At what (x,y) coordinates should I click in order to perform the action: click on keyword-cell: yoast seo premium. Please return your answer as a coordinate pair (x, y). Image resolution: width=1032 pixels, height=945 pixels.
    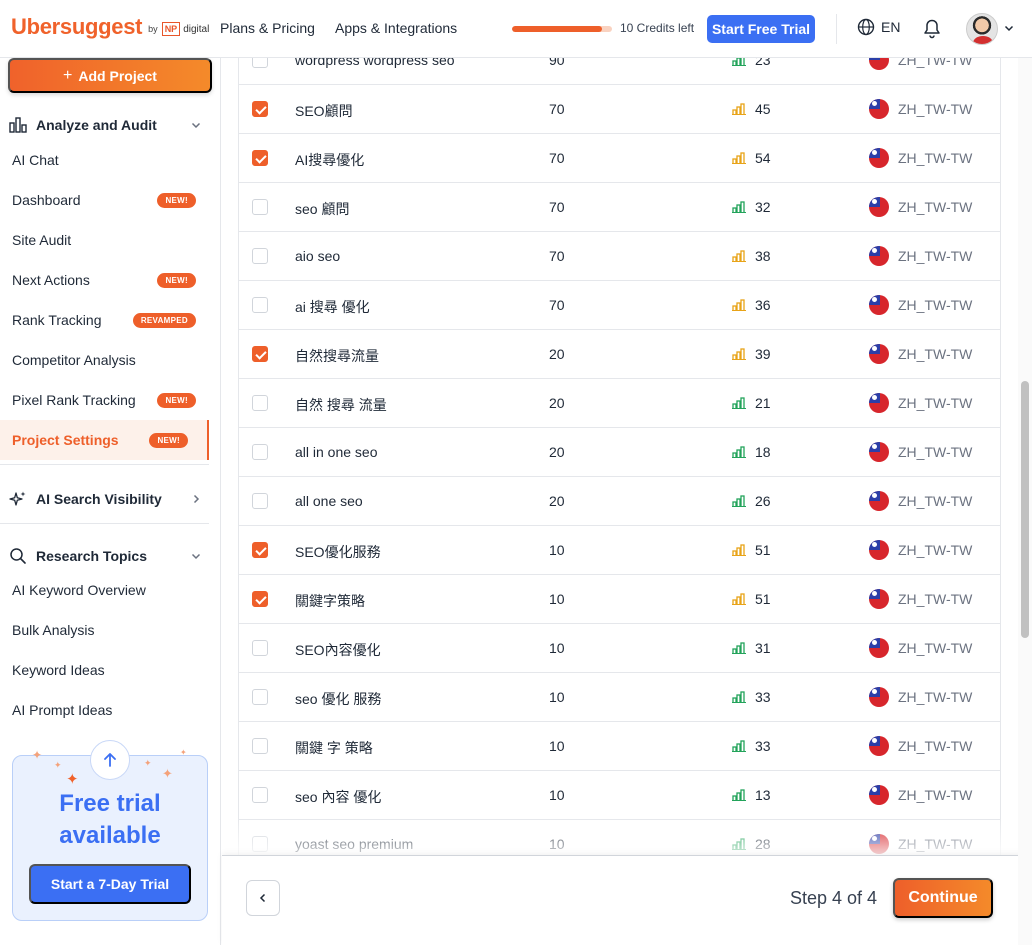
    Looking at the image, I should click on (354, 844).